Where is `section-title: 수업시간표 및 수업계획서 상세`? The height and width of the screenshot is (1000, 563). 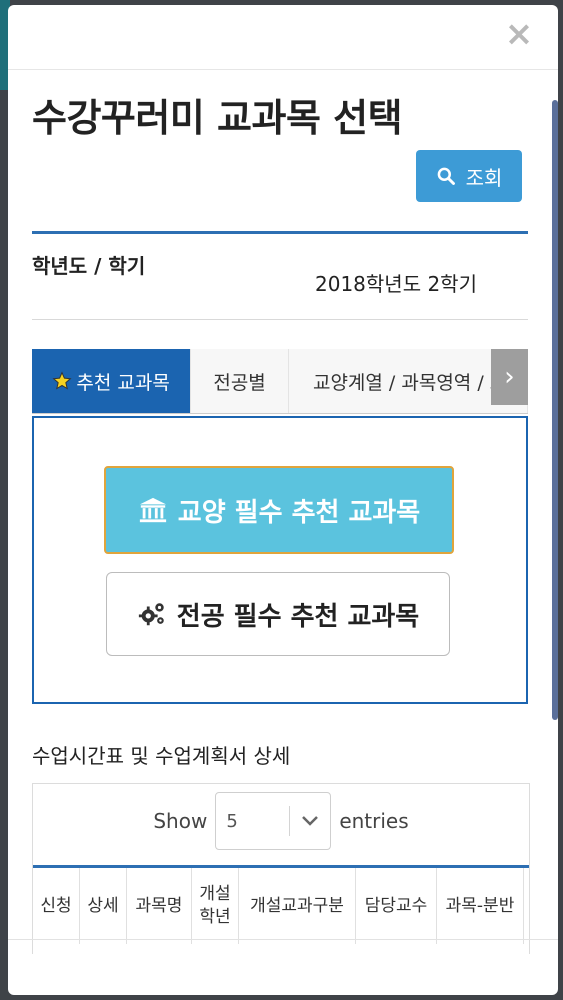
section-title: 수업시간표 및 수업계획서 상세 is located at coordinates (161, 756).